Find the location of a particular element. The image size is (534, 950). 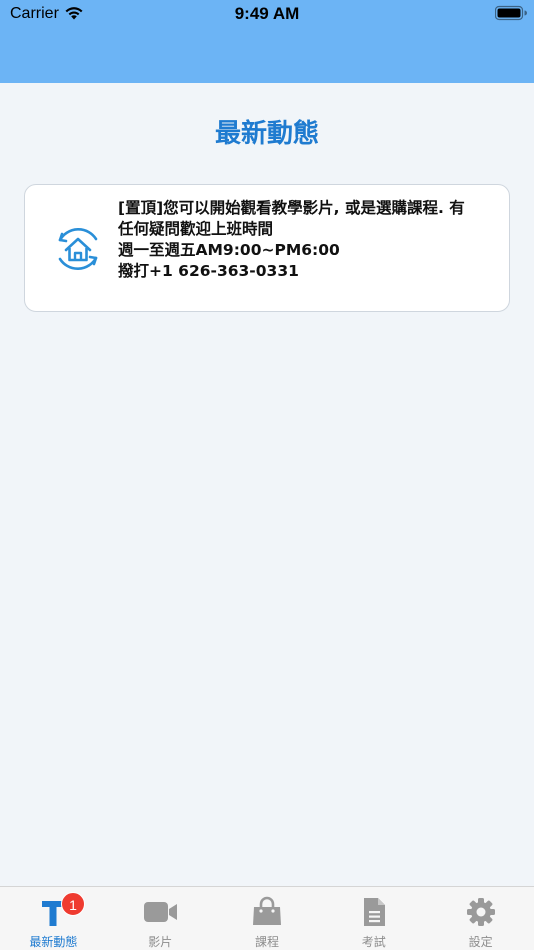

tab-label: 最新動態 is located at coordinates (53, 942).